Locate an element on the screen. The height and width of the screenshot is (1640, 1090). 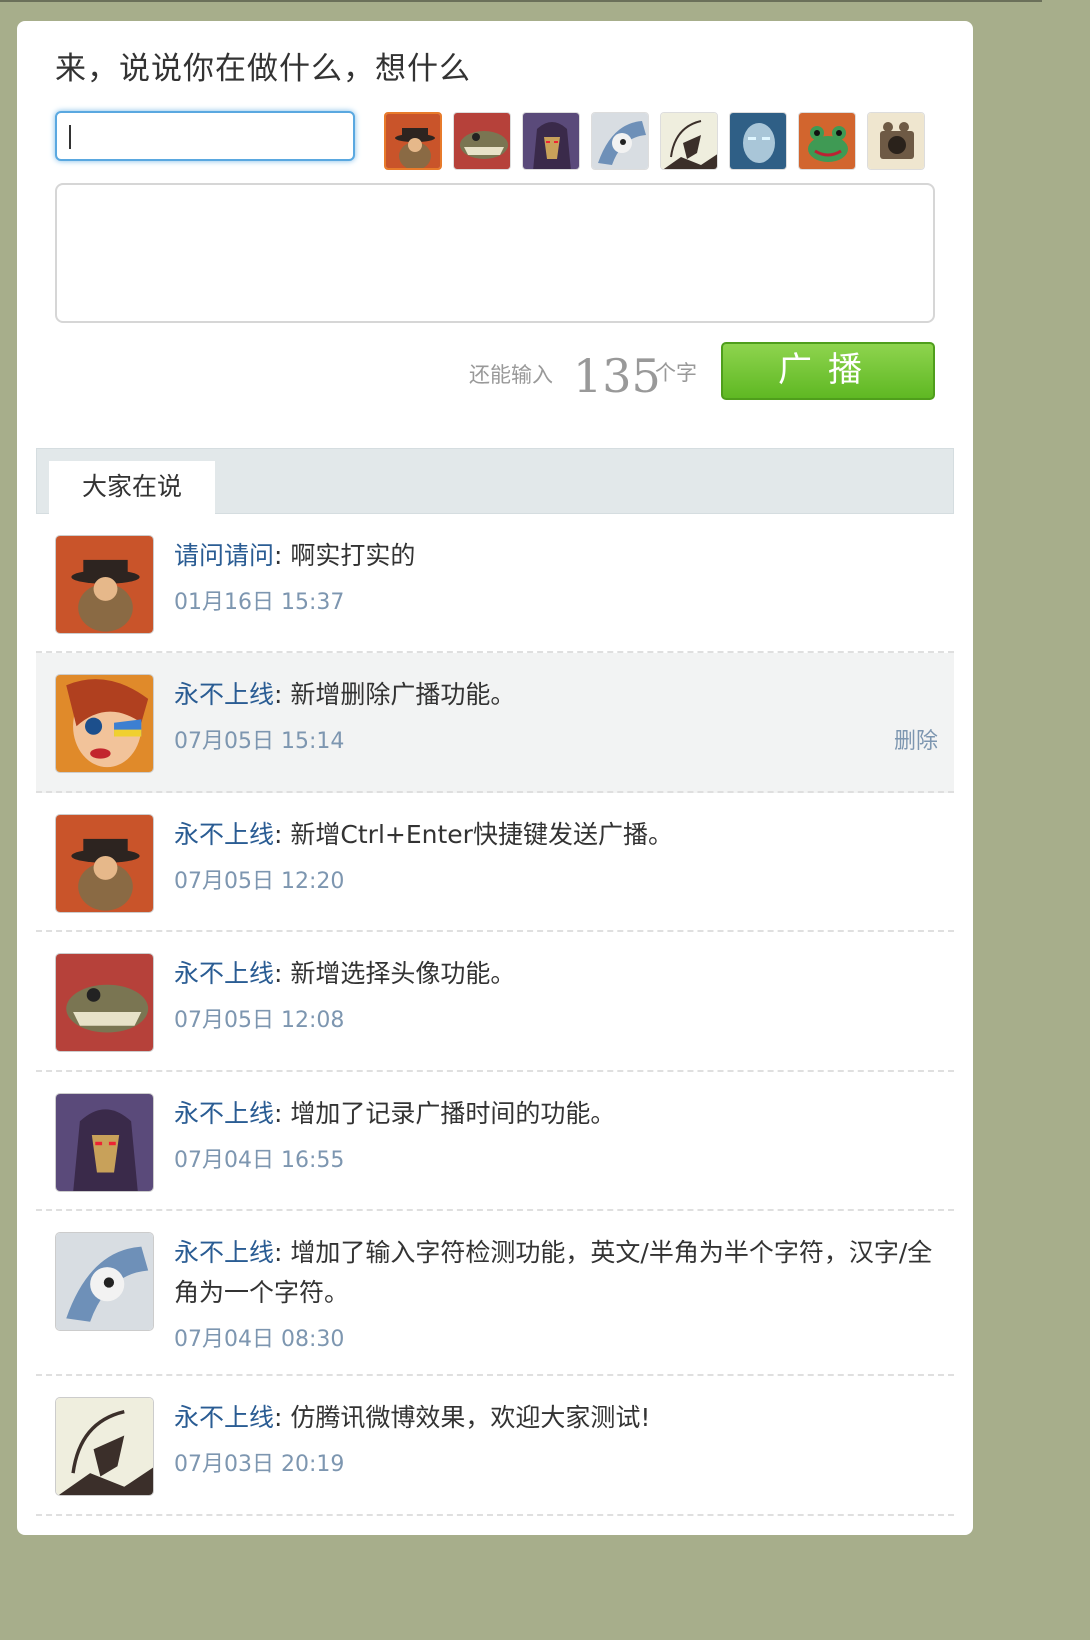
post-time: 07月05日 15:14 is located at coordinates (259, 741).